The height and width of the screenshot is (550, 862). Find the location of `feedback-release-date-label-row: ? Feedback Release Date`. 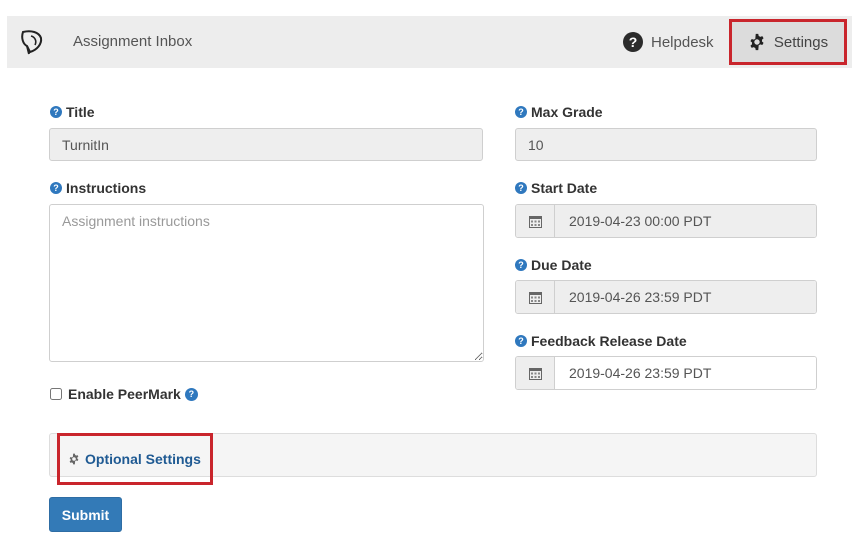

feedback-release-date-label-row: ? Feedback Release Date is located at coordinates (601, 341).